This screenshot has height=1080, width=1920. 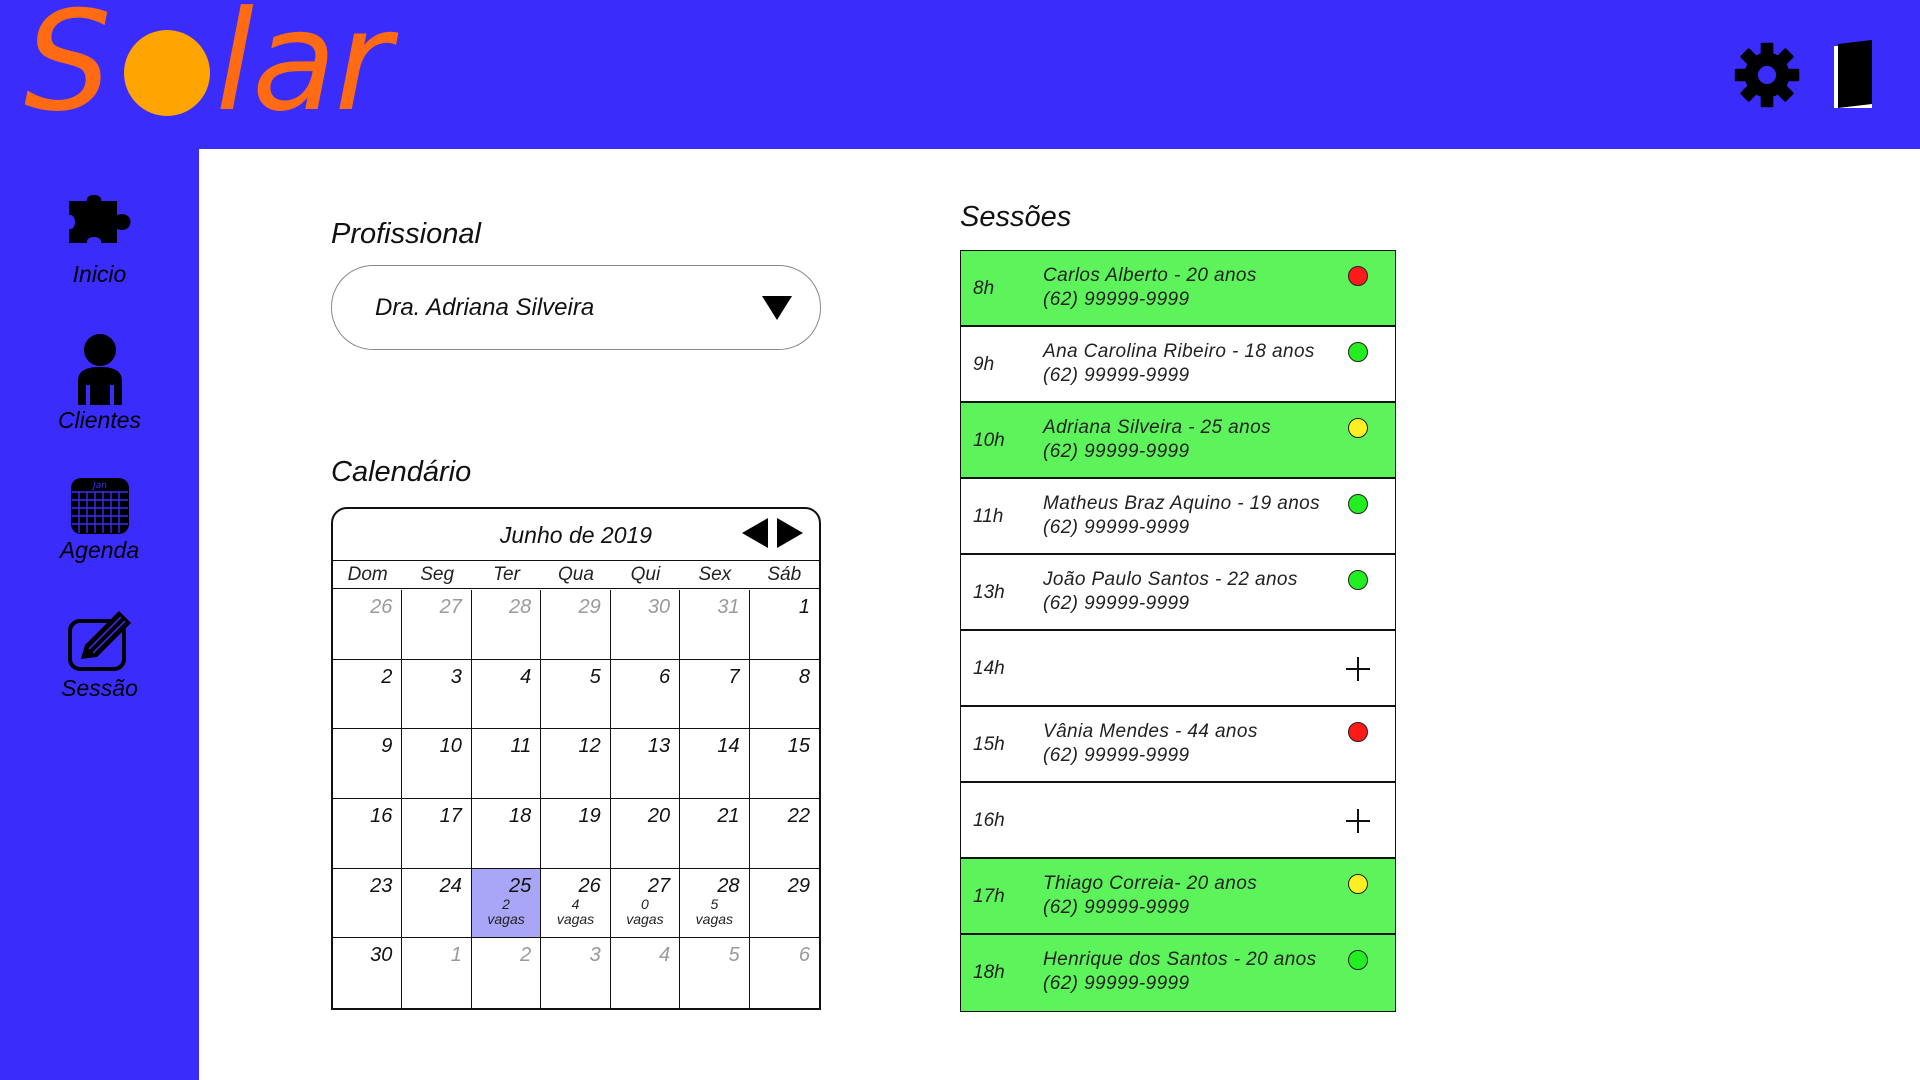 What do you see at coordinates (1178, 745) in the screenshot?
I see `session-slot: 15h Vânia Mendes - 44 anos (62) 99999-9999` at bounding box center [1178, 745].